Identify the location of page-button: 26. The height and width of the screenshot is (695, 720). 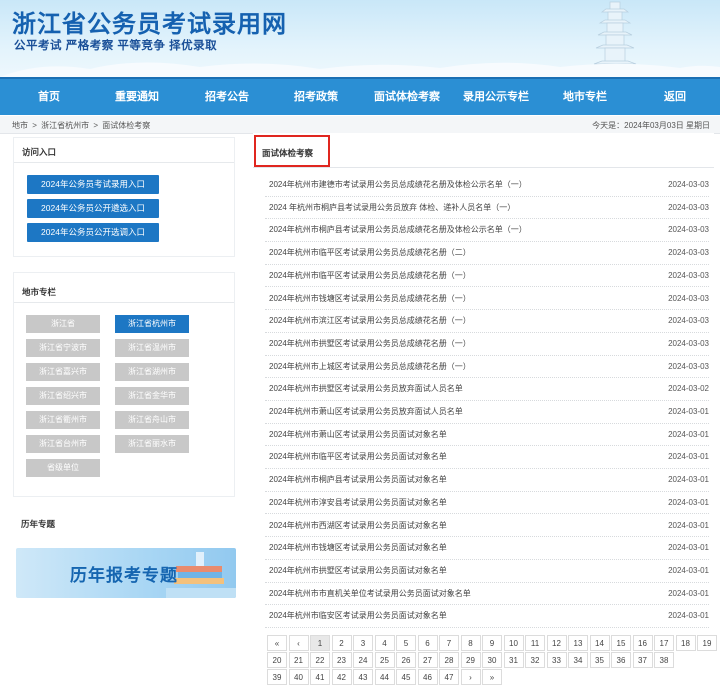
(406, 660).